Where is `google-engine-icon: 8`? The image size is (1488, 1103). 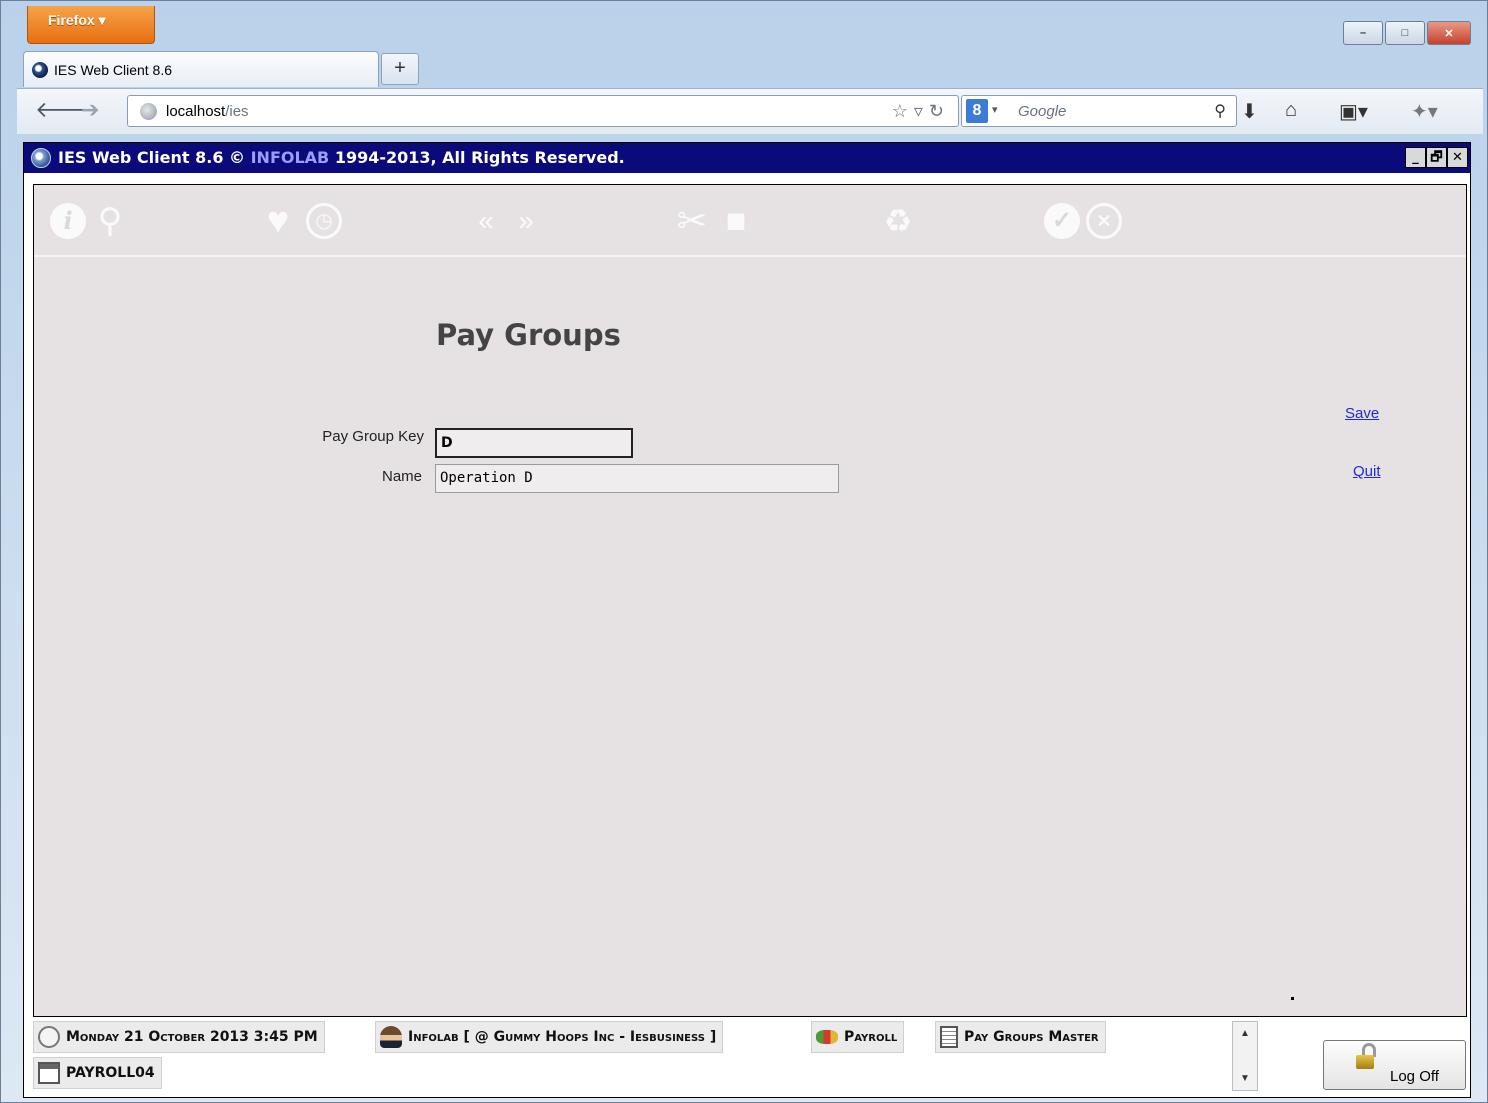 google-engine-icon: 8 is located at coordinates (977, 111).